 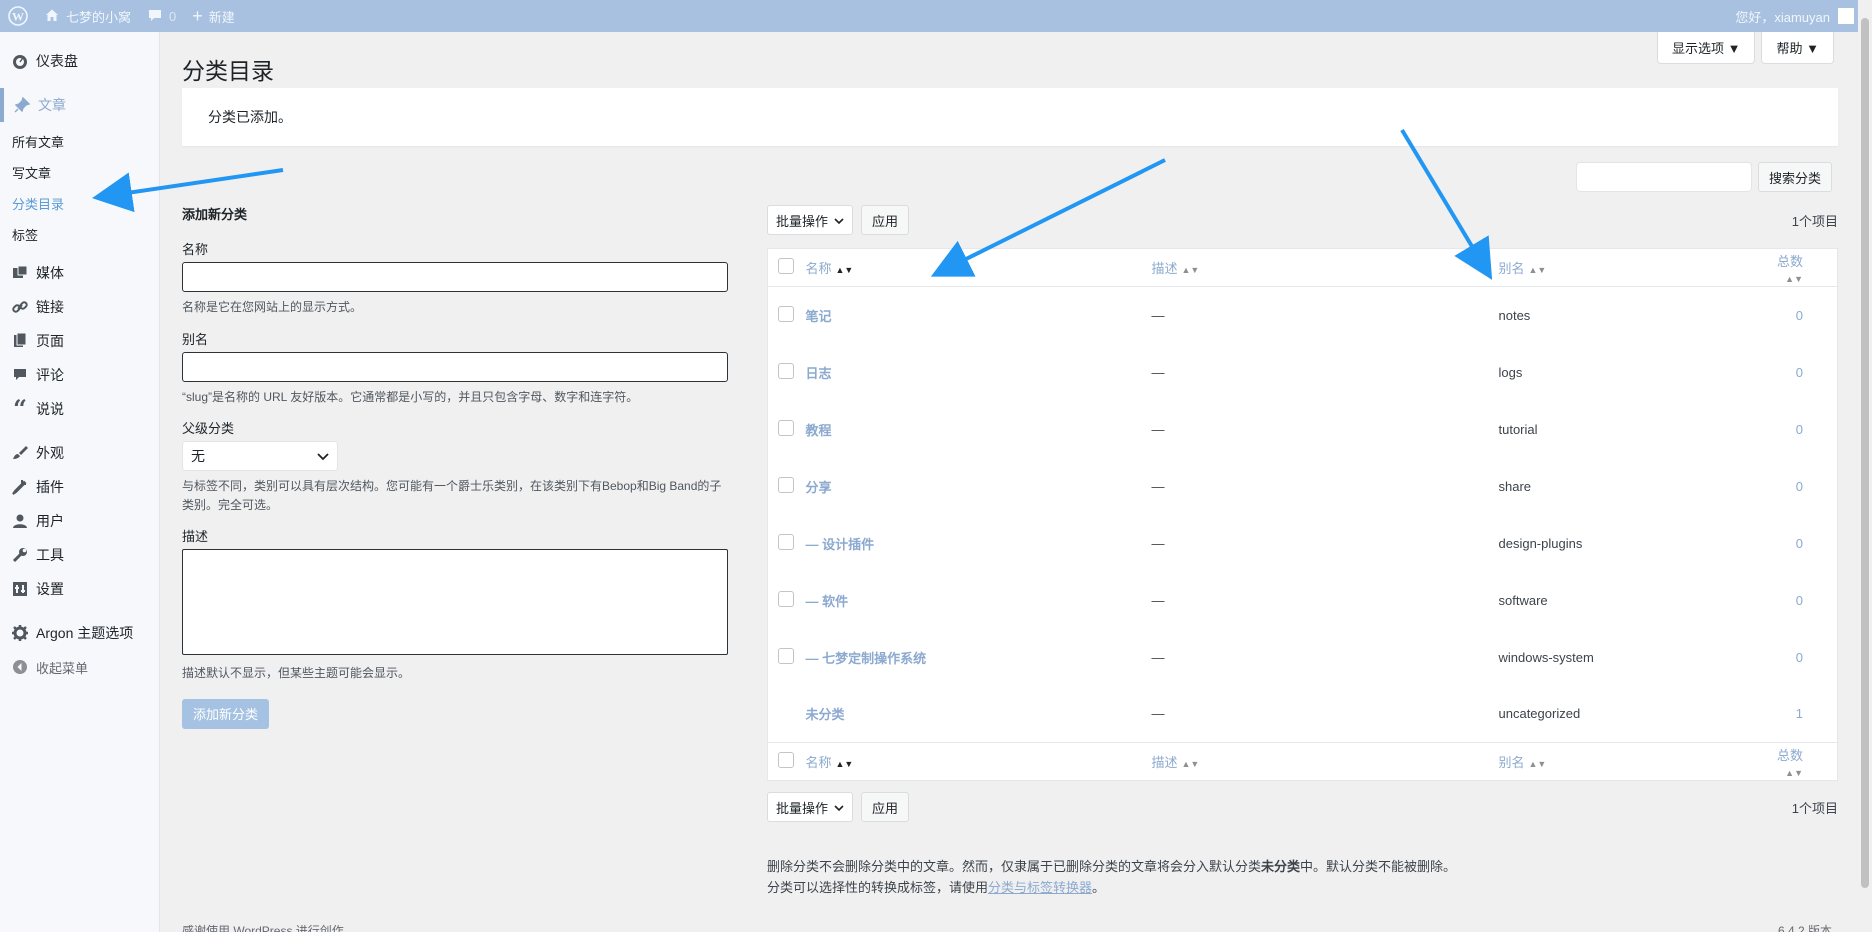 What do you see at coordinates (825, 714) in the screenshot?
I see `category-name-link: 未分类` at bounding box center [825, 714].